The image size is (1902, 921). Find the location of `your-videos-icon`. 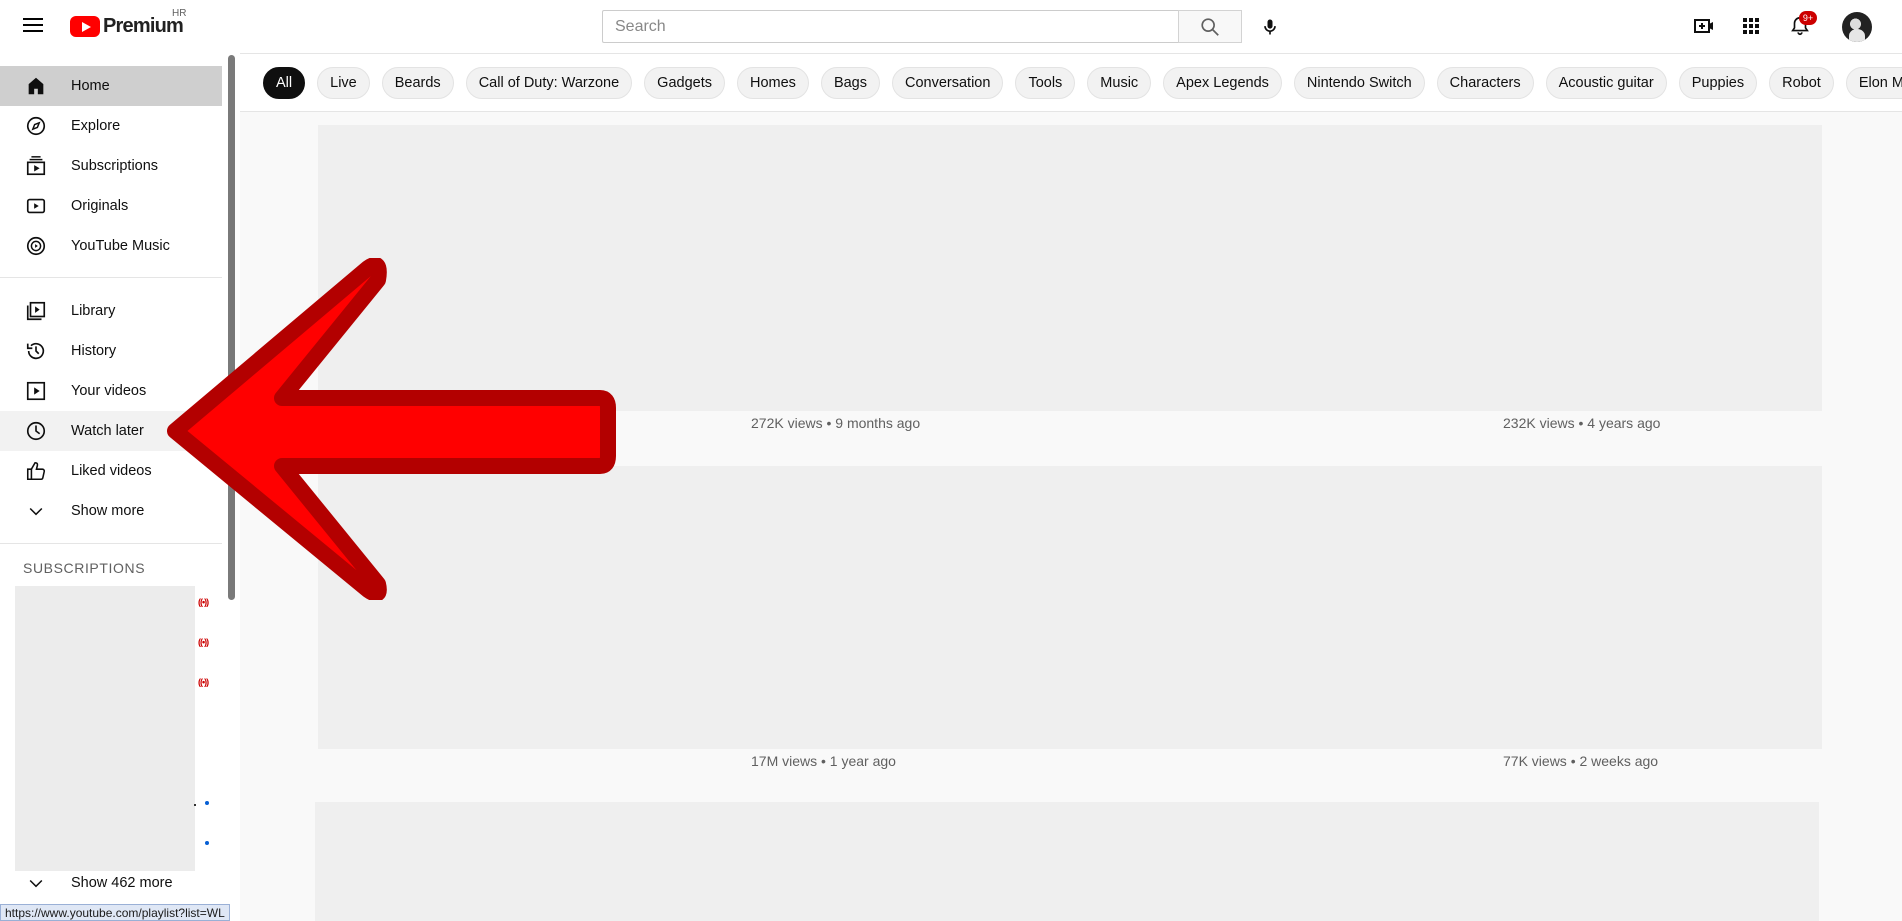

your-videos-icon is located at coordinates (36, 391).